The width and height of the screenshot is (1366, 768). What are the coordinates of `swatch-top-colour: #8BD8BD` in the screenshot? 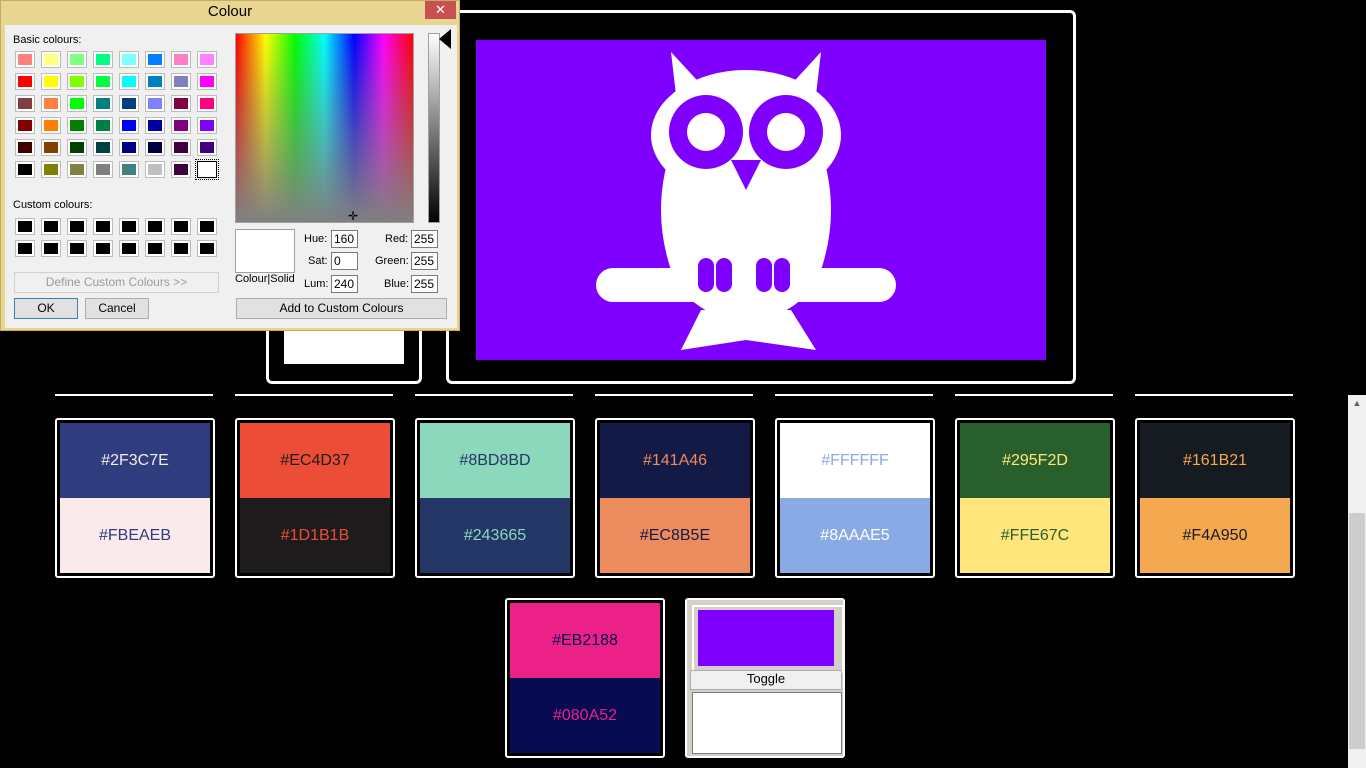 It's located at (495, 460).